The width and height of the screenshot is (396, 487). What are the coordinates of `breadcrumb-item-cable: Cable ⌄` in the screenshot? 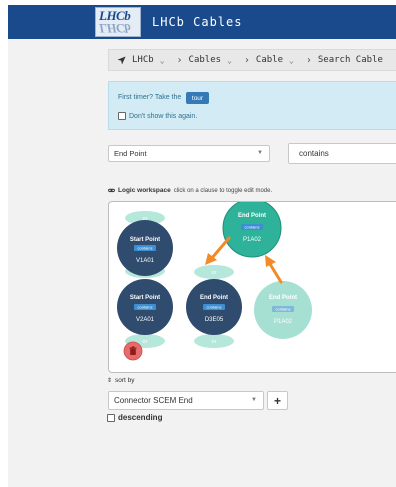 It's located at (278, 60).